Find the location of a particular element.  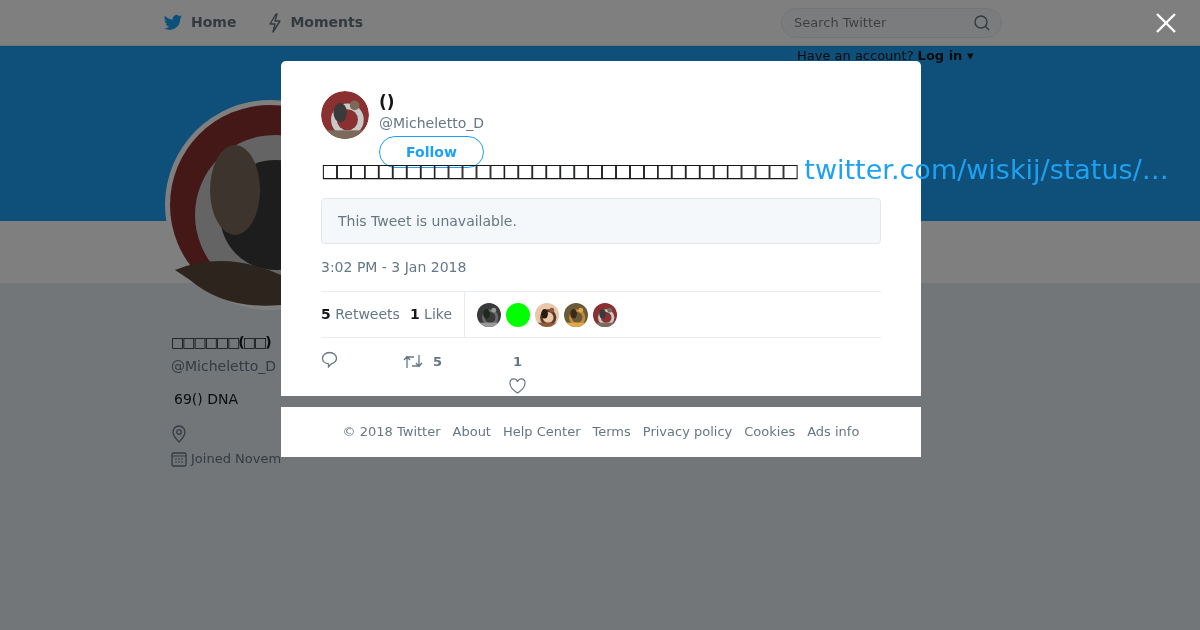

retweet-icon is located at coordinates (413, 362).